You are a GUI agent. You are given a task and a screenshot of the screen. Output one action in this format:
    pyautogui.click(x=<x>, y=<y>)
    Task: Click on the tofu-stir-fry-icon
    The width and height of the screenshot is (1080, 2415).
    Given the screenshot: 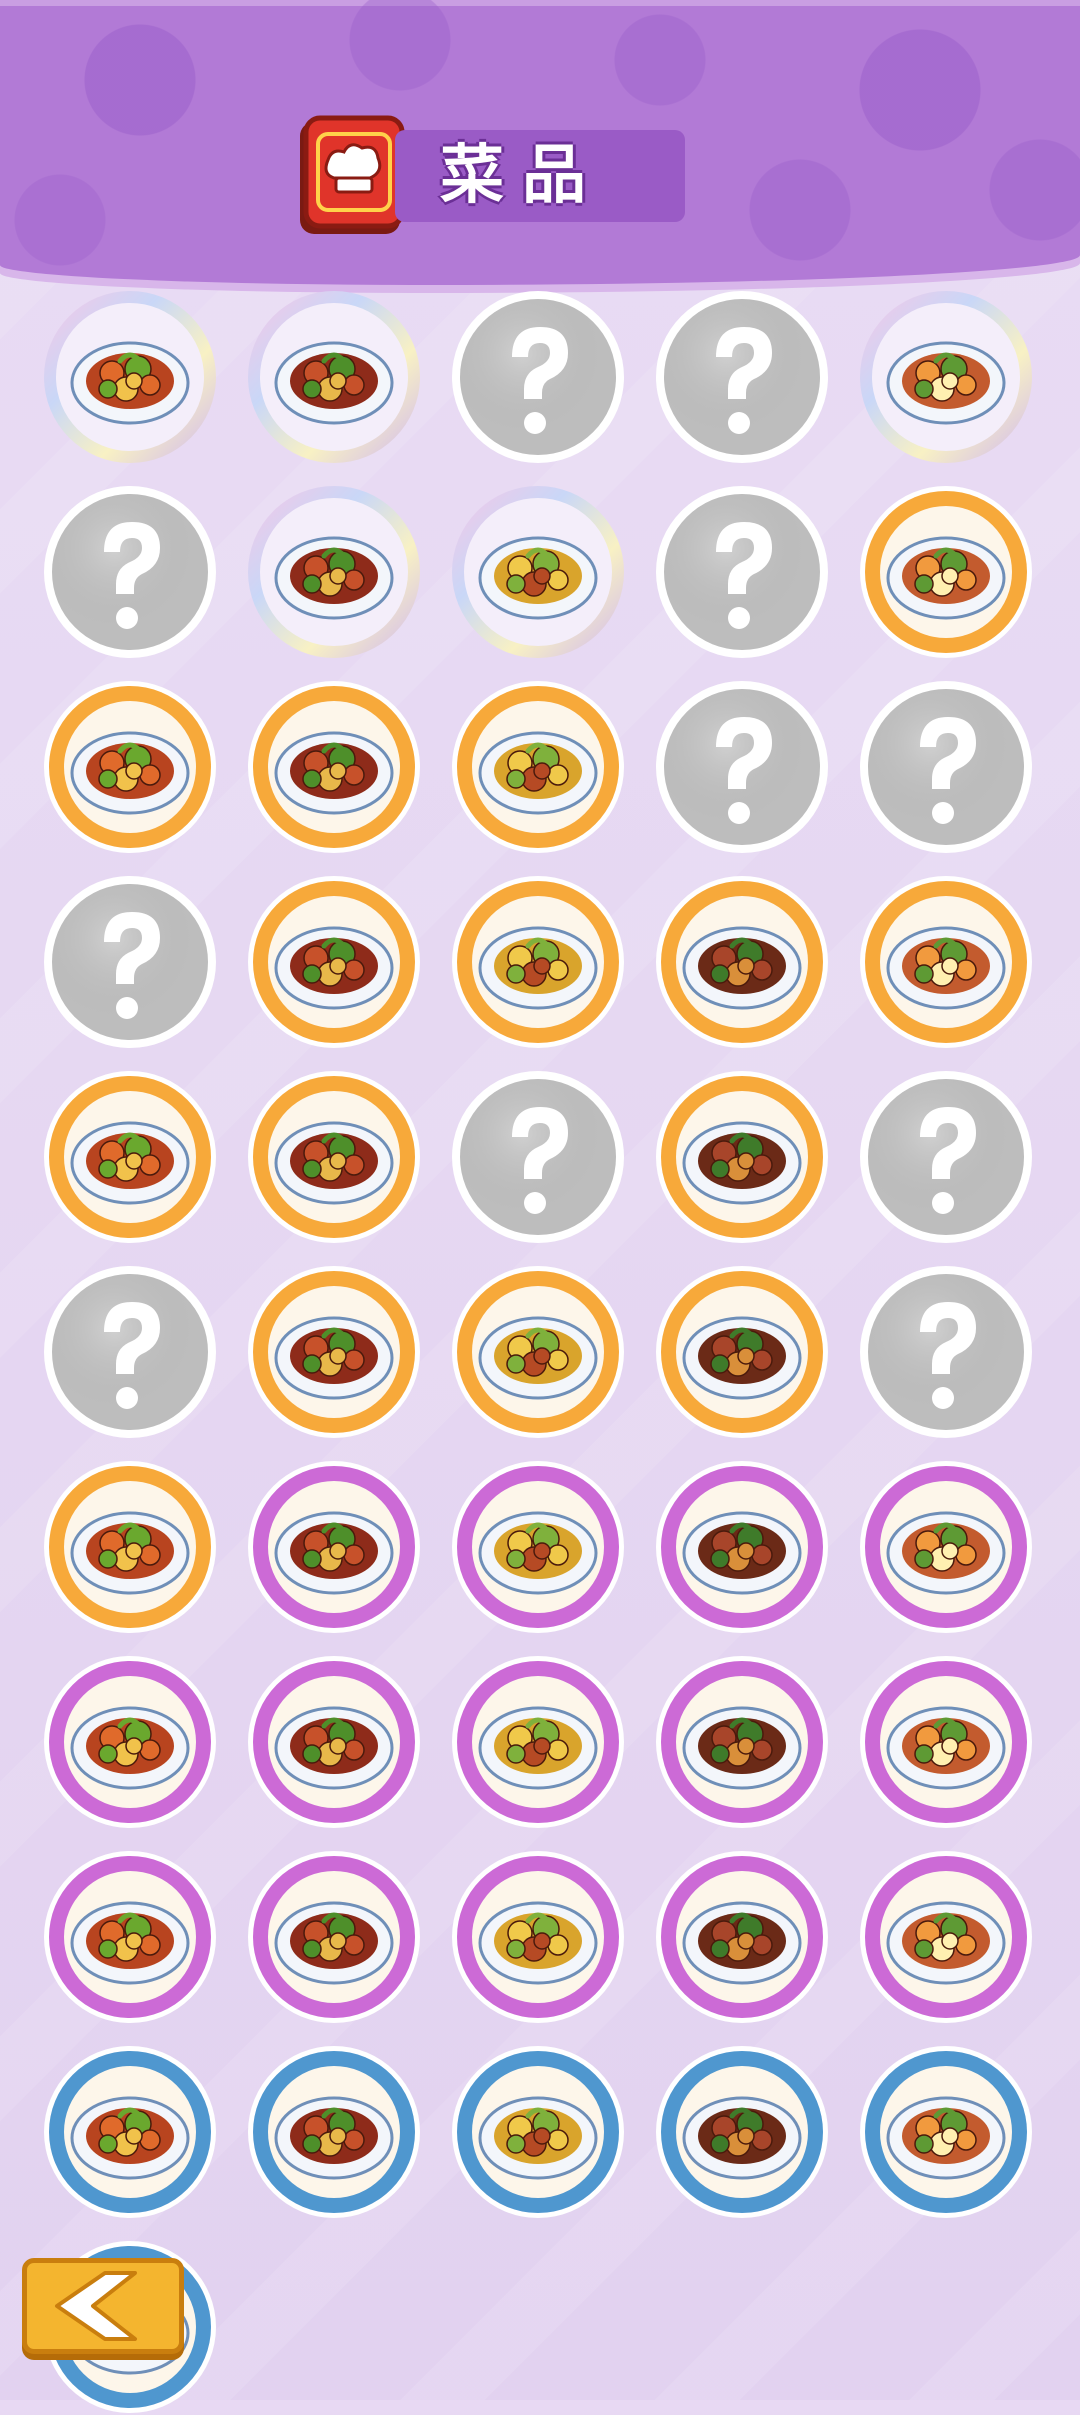 What is the action you would take?
    pyautogui.click(x=742, y=1547)
    